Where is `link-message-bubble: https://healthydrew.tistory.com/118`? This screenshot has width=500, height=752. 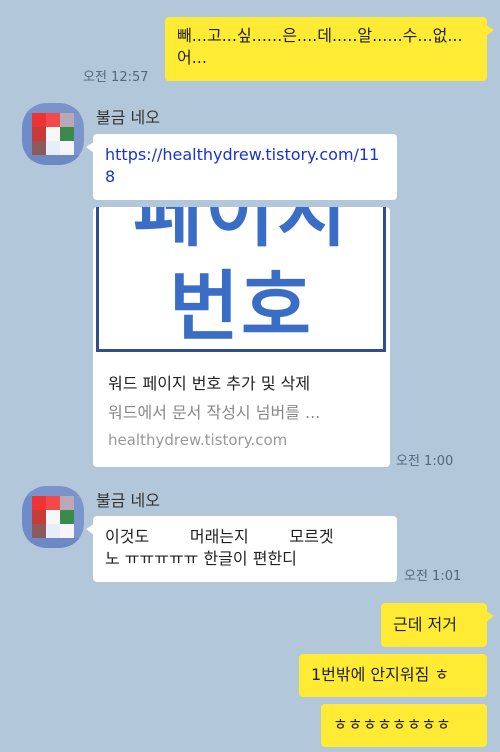 link-message-bubble: https://healthydrew.tistory.com/118 is located at coordinates (241, 167).